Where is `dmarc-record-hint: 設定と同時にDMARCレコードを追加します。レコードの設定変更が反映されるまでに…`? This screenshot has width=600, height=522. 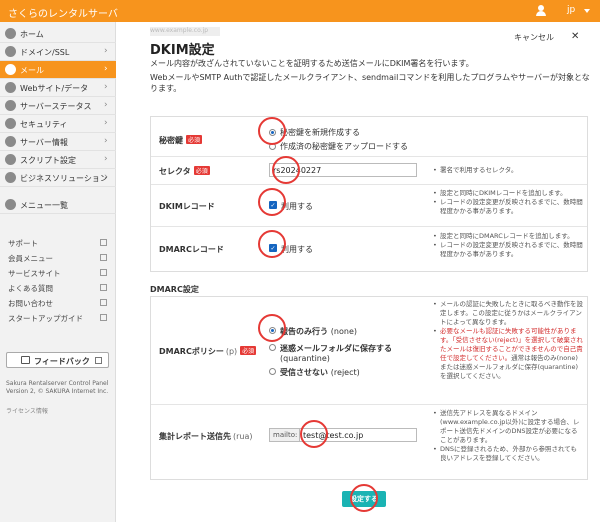
dmarc-record-hint: 設定と同時にDMARCレコードを追加します。レコードの設定変更が反映されるまでに… is located at coordinates (508, 245).